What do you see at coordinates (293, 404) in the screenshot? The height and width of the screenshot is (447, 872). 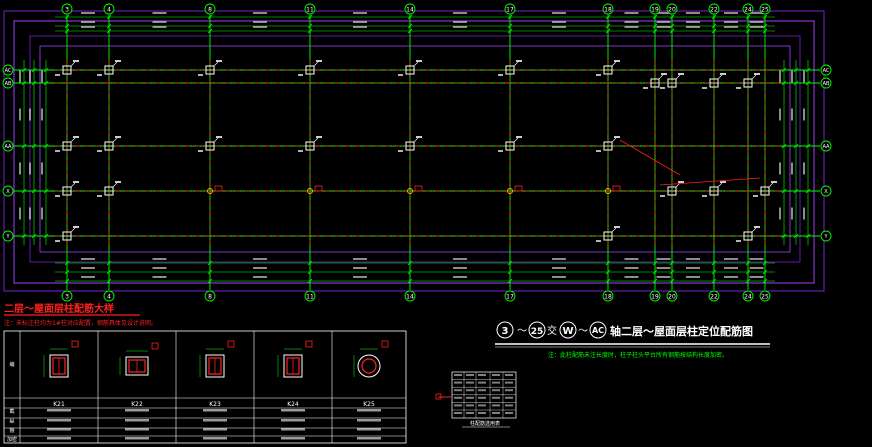 I see `legend-header: K24` at bounding box center [293, 404].